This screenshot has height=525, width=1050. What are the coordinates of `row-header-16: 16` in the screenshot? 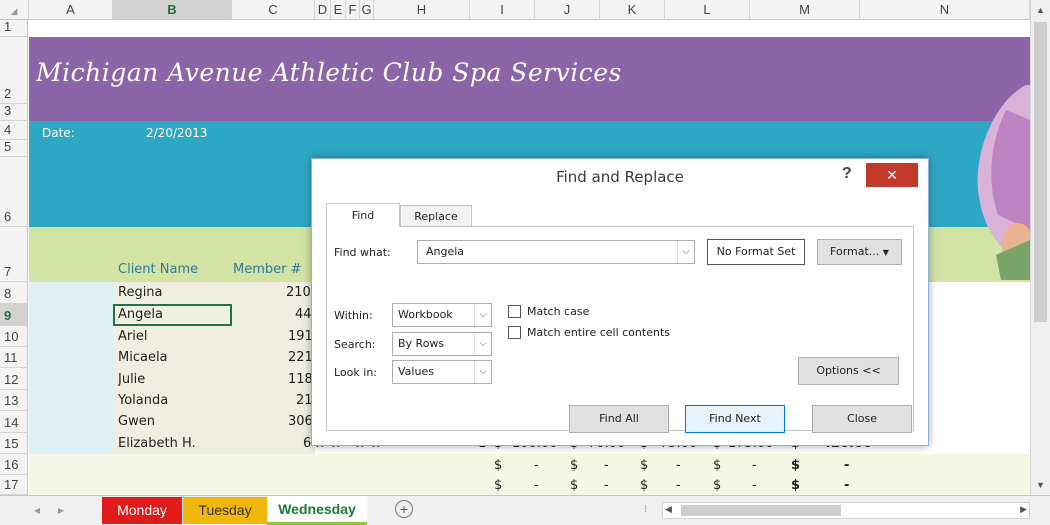 It's located at (14, 464).